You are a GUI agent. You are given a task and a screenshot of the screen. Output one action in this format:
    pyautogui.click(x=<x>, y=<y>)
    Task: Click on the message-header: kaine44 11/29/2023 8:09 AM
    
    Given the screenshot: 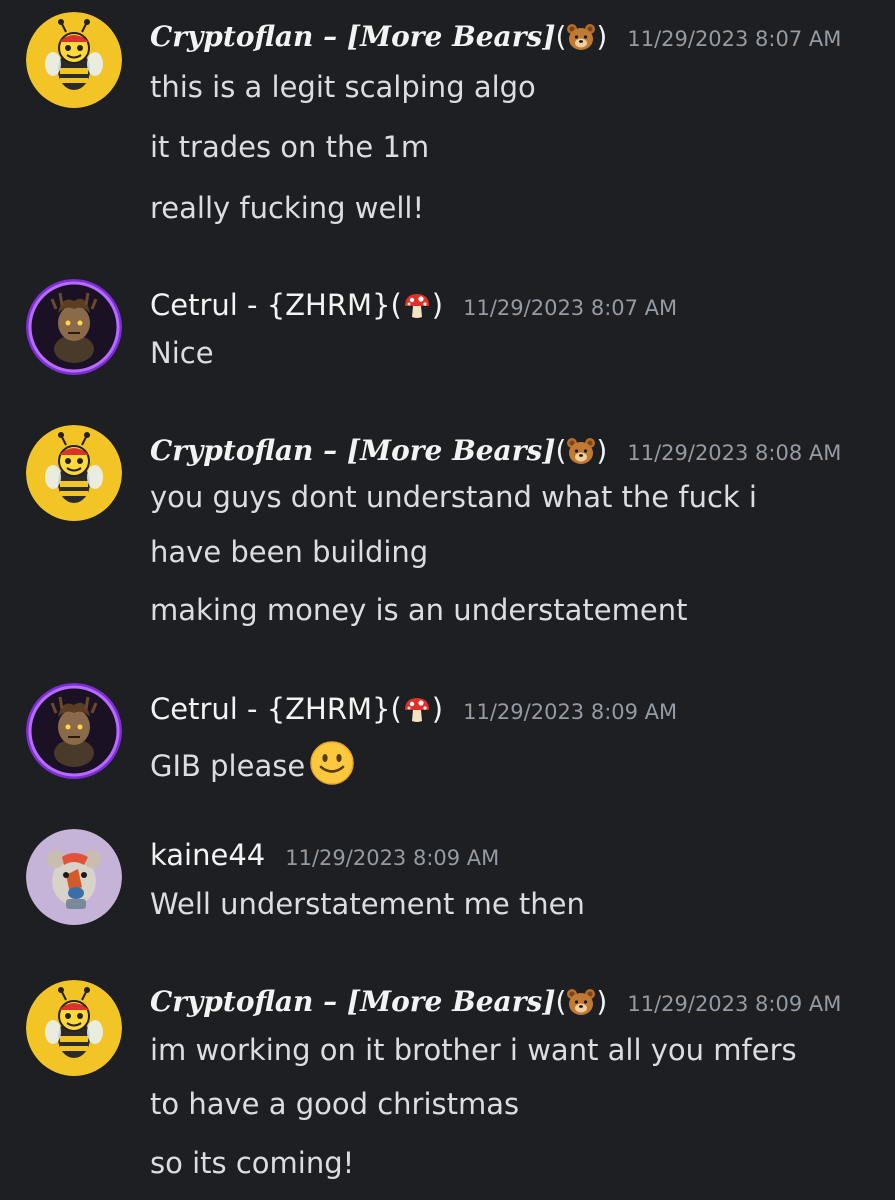 What is the action you would take?
    pyautogui.click(x=324, y=855)
    